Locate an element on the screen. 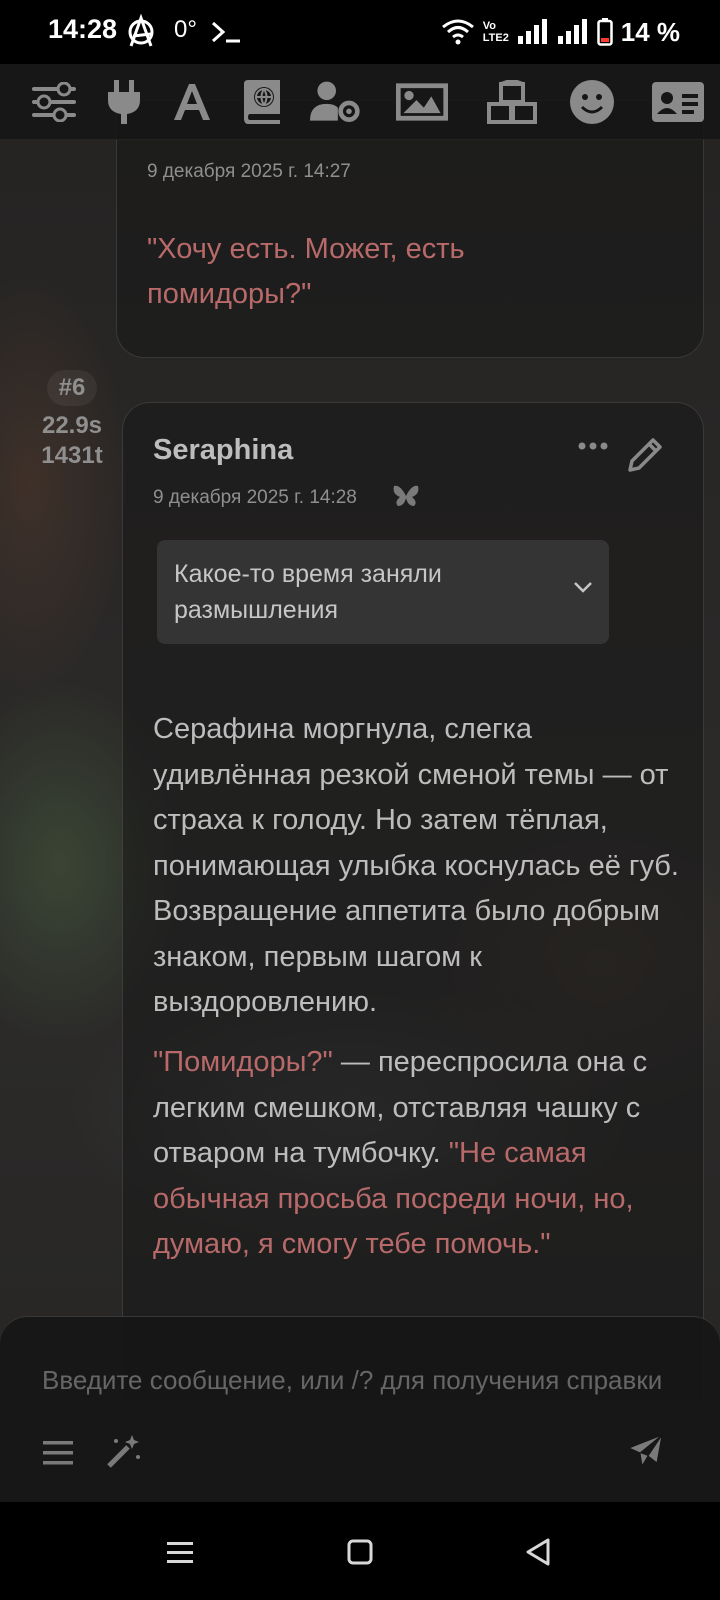  message-composer is located at coordinates (360, 1409).